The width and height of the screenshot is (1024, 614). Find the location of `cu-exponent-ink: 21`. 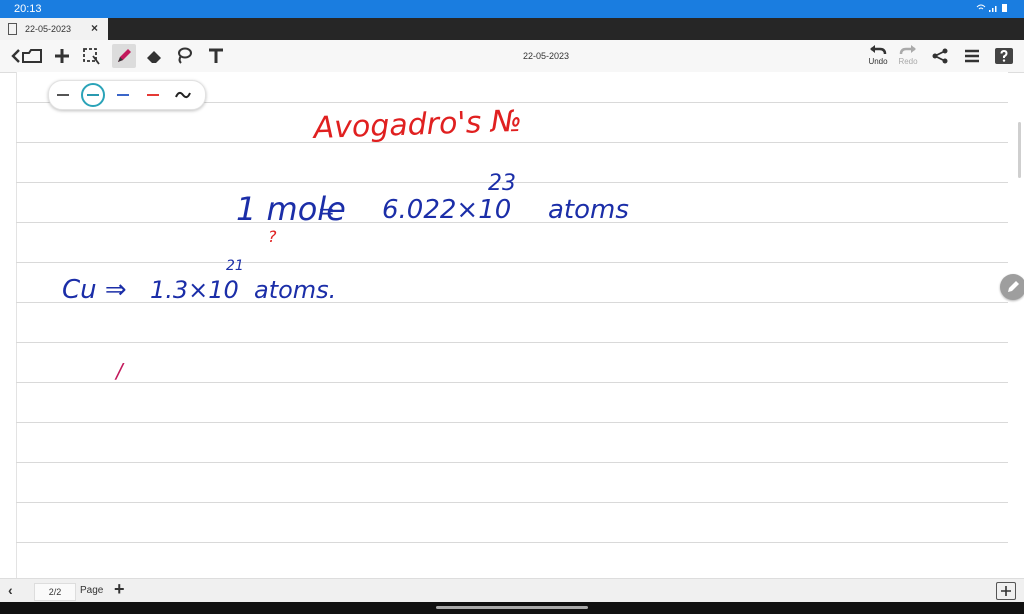

cu-exponent-ink: 21 is located at coordinates (235, 266).